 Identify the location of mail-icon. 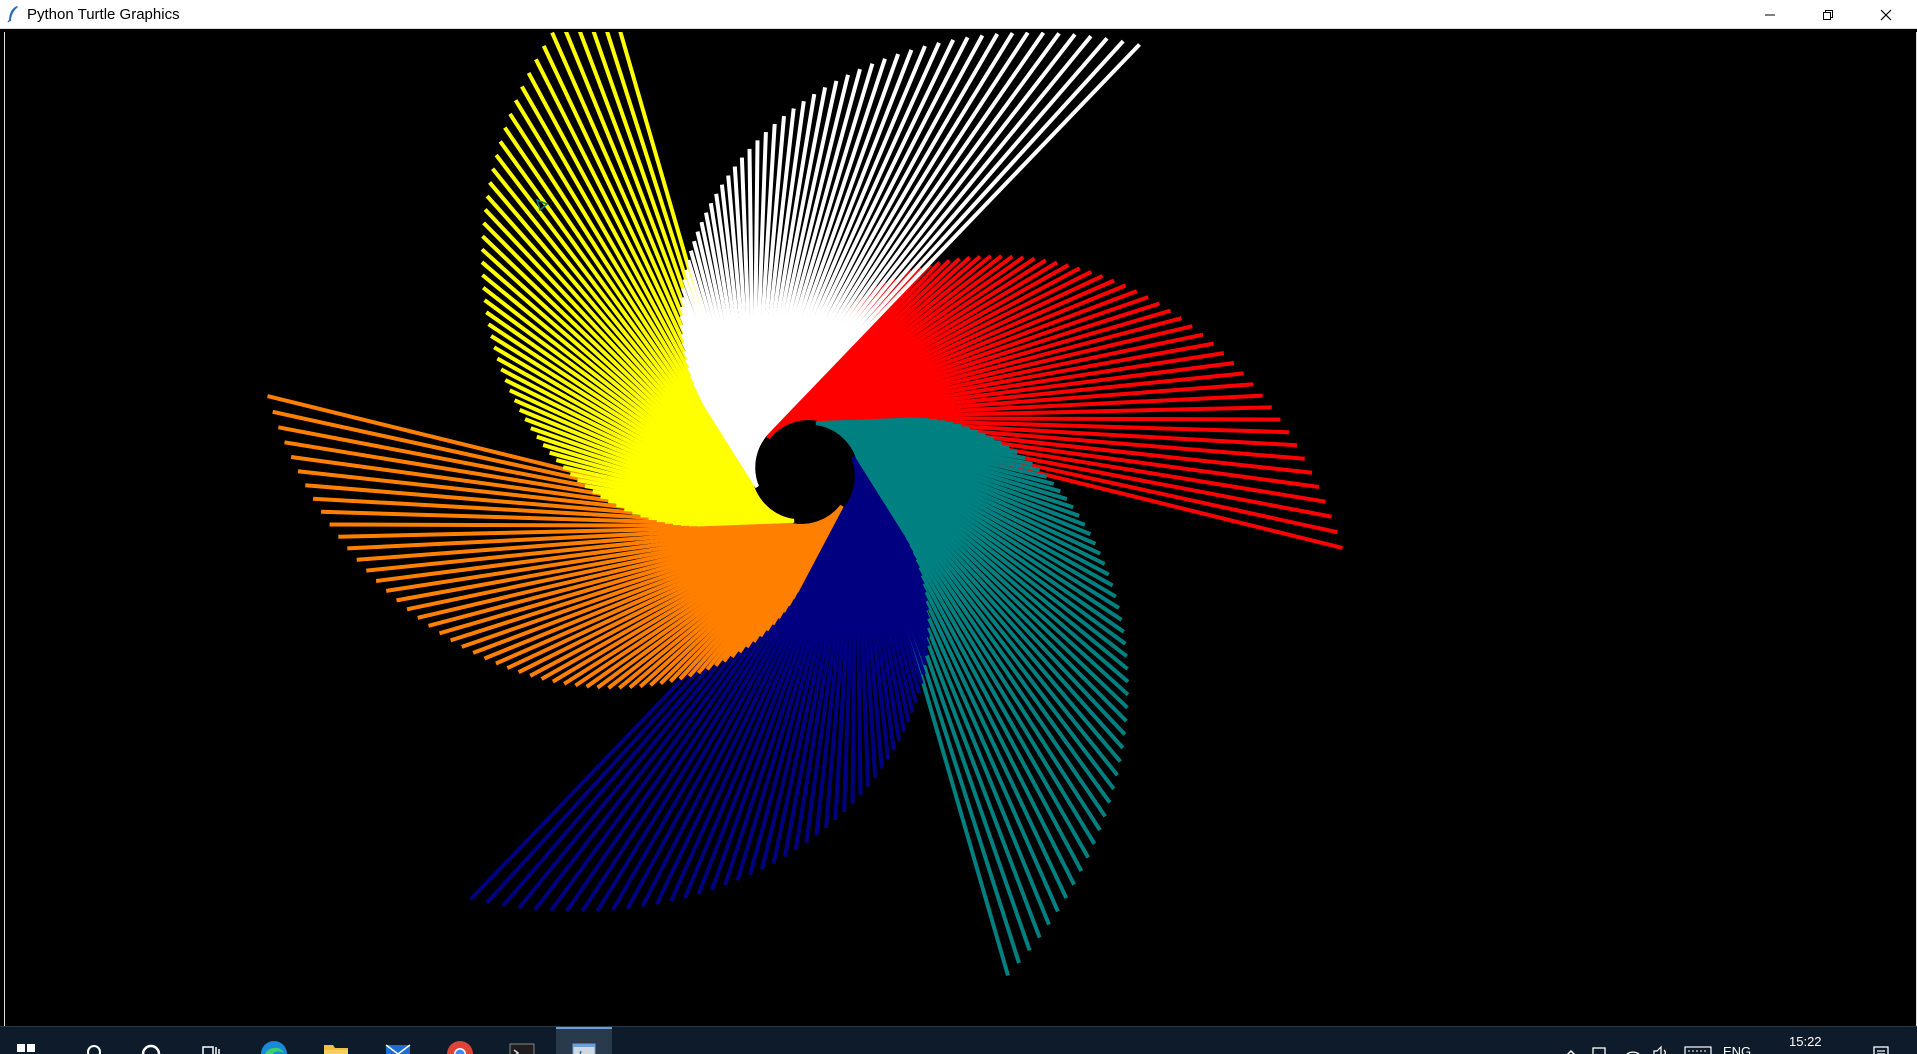
(398, 1049).